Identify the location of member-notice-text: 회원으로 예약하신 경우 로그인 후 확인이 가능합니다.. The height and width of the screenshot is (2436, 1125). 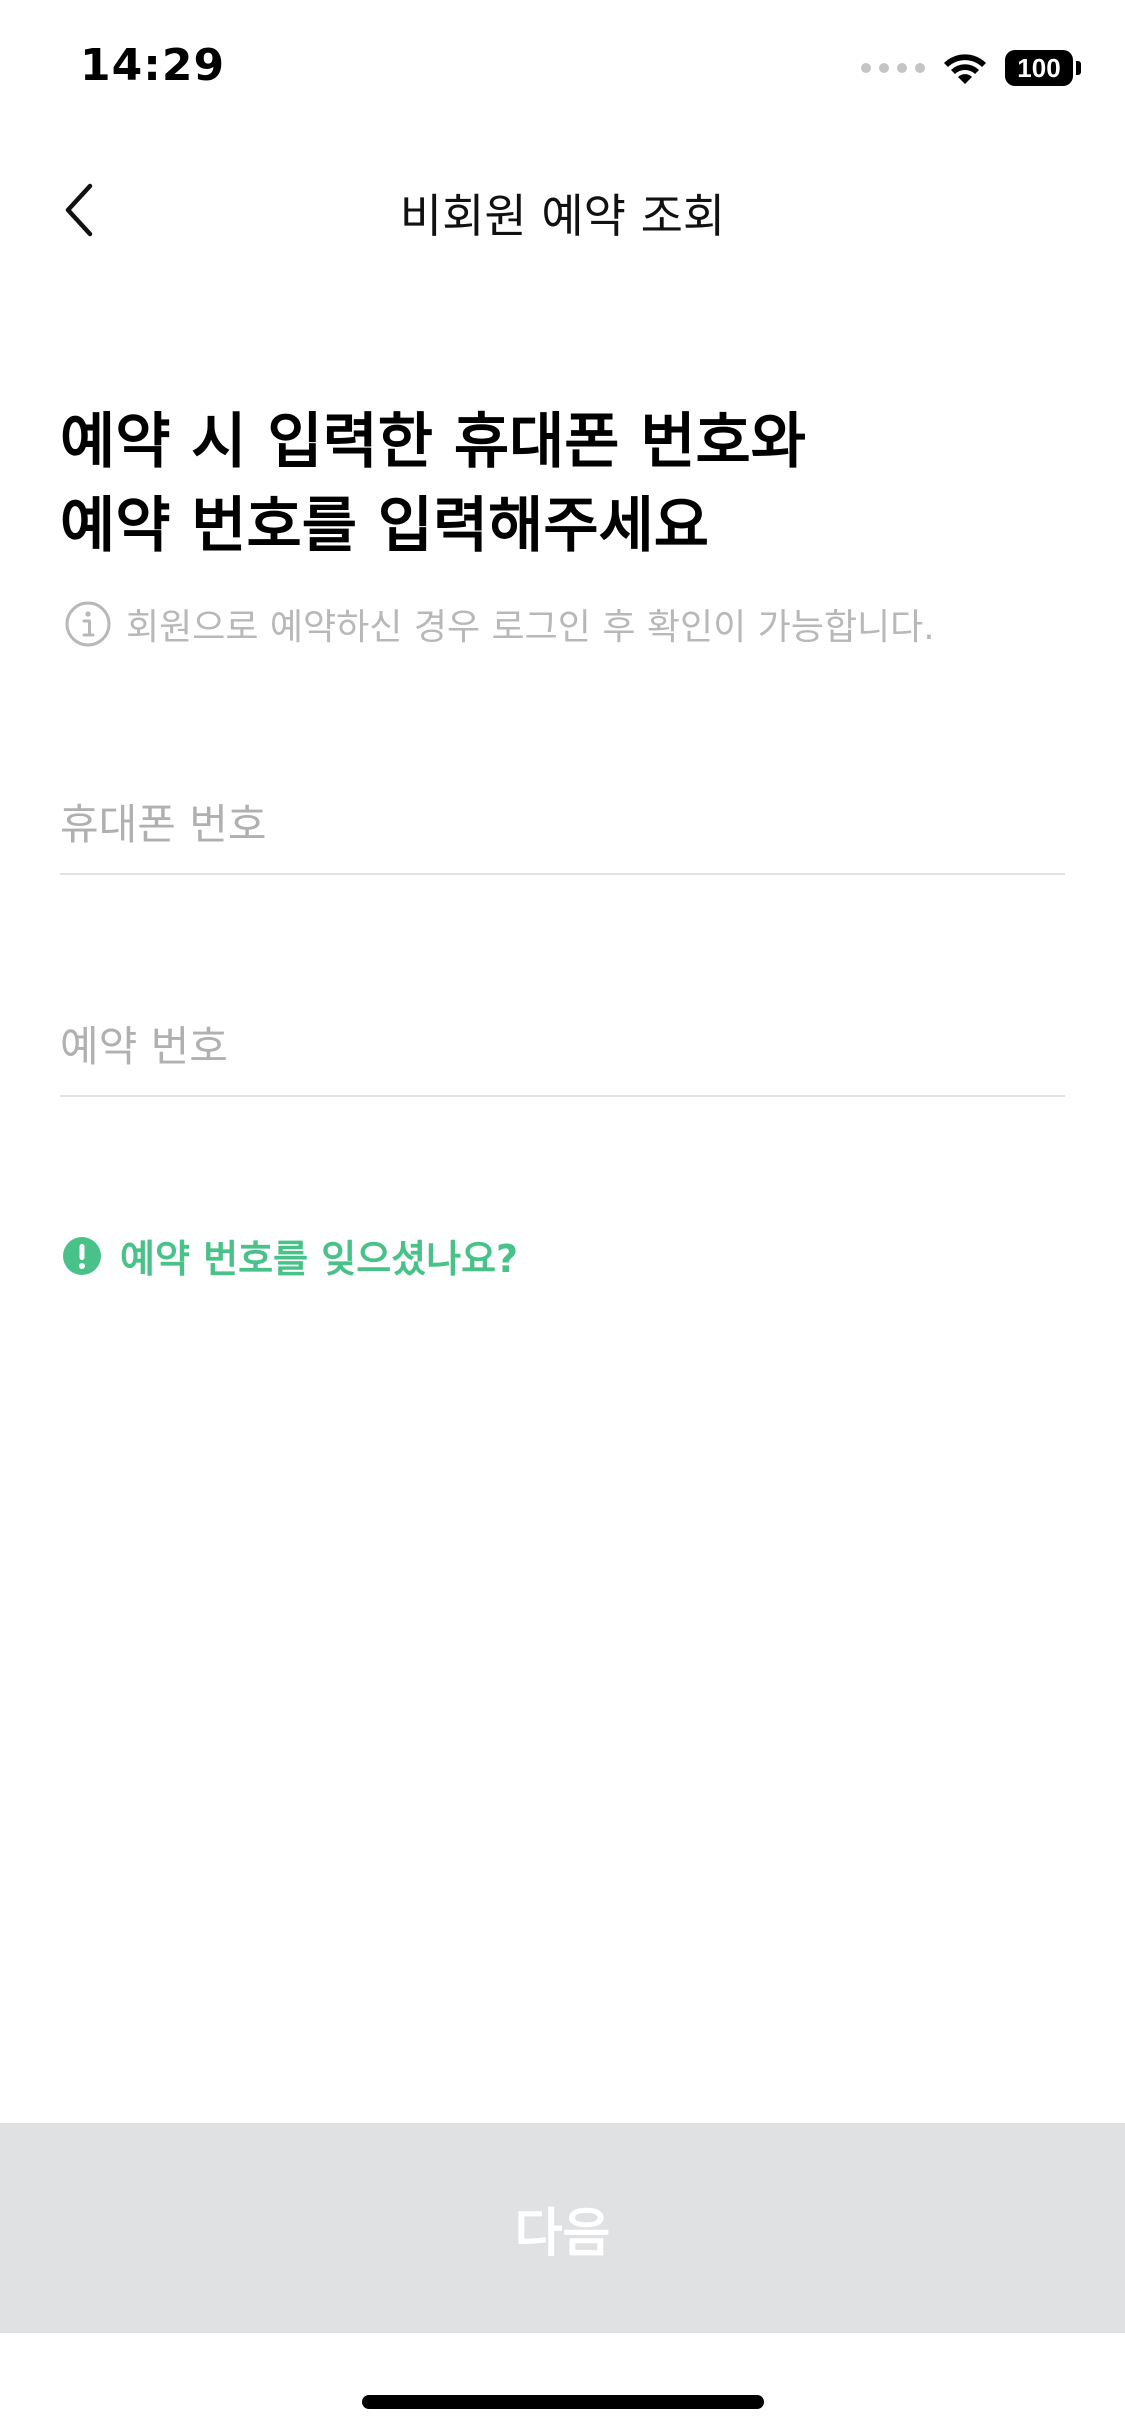
(530, 627).